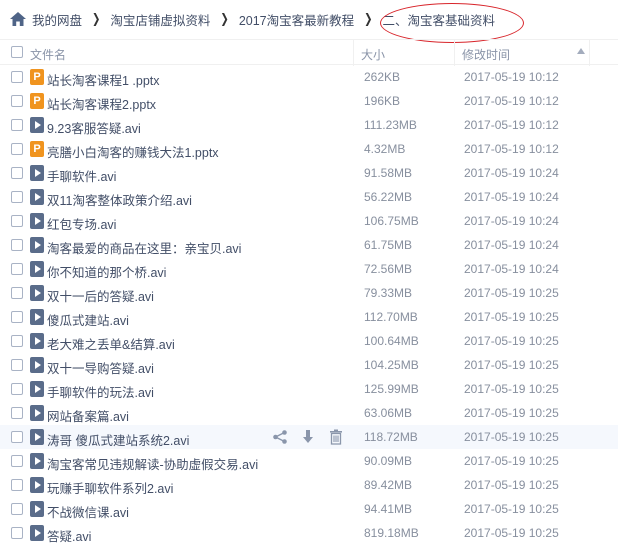 The image size is (618, 559). I want to click on breadcrumb-item: 淘宝店铺虚拟资料, so click(160, 19).